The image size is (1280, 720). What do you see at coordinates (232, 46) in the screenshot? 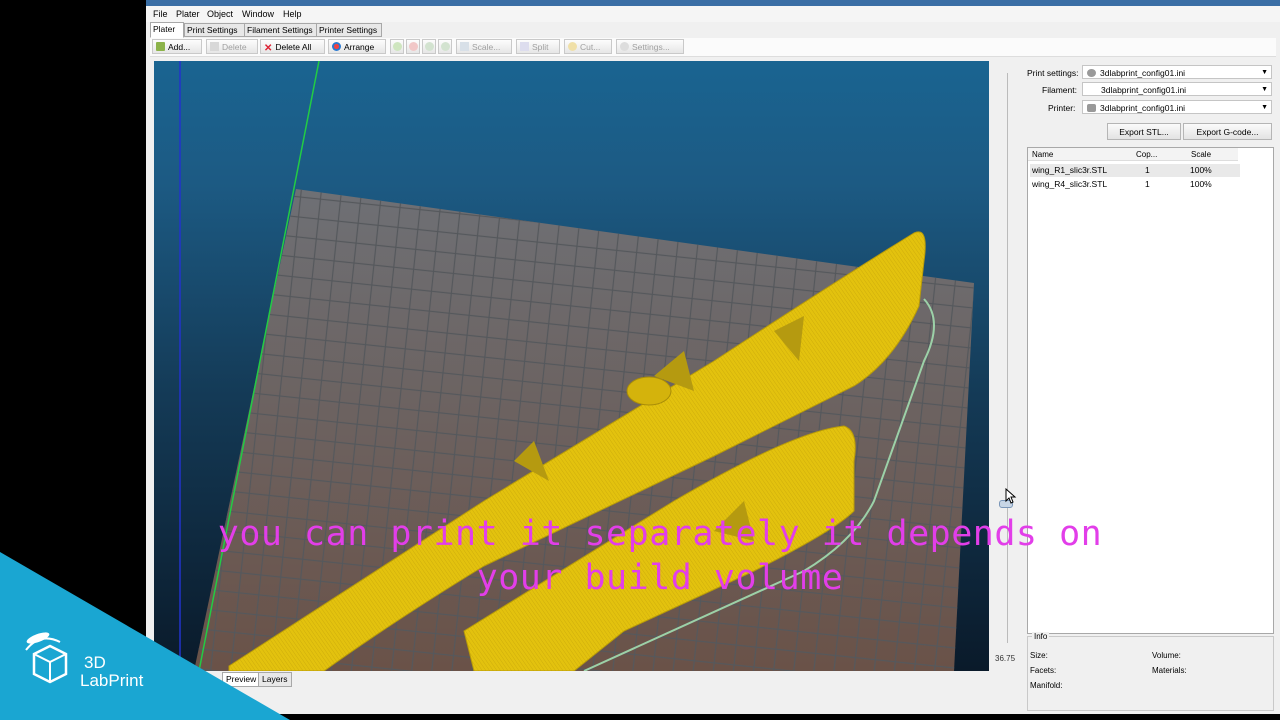
I see `delete-button: Delete` at bounding box center [232, 46].